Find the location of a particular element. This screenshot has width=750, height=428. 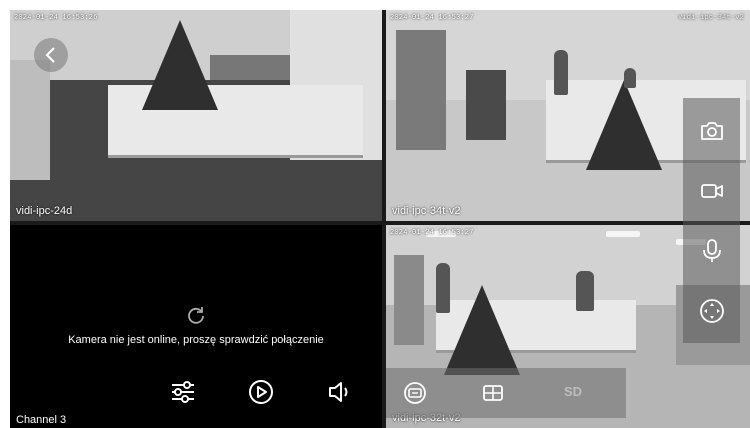

camera-name: vidi-ipc-24d is located at coordinates (44, 211).